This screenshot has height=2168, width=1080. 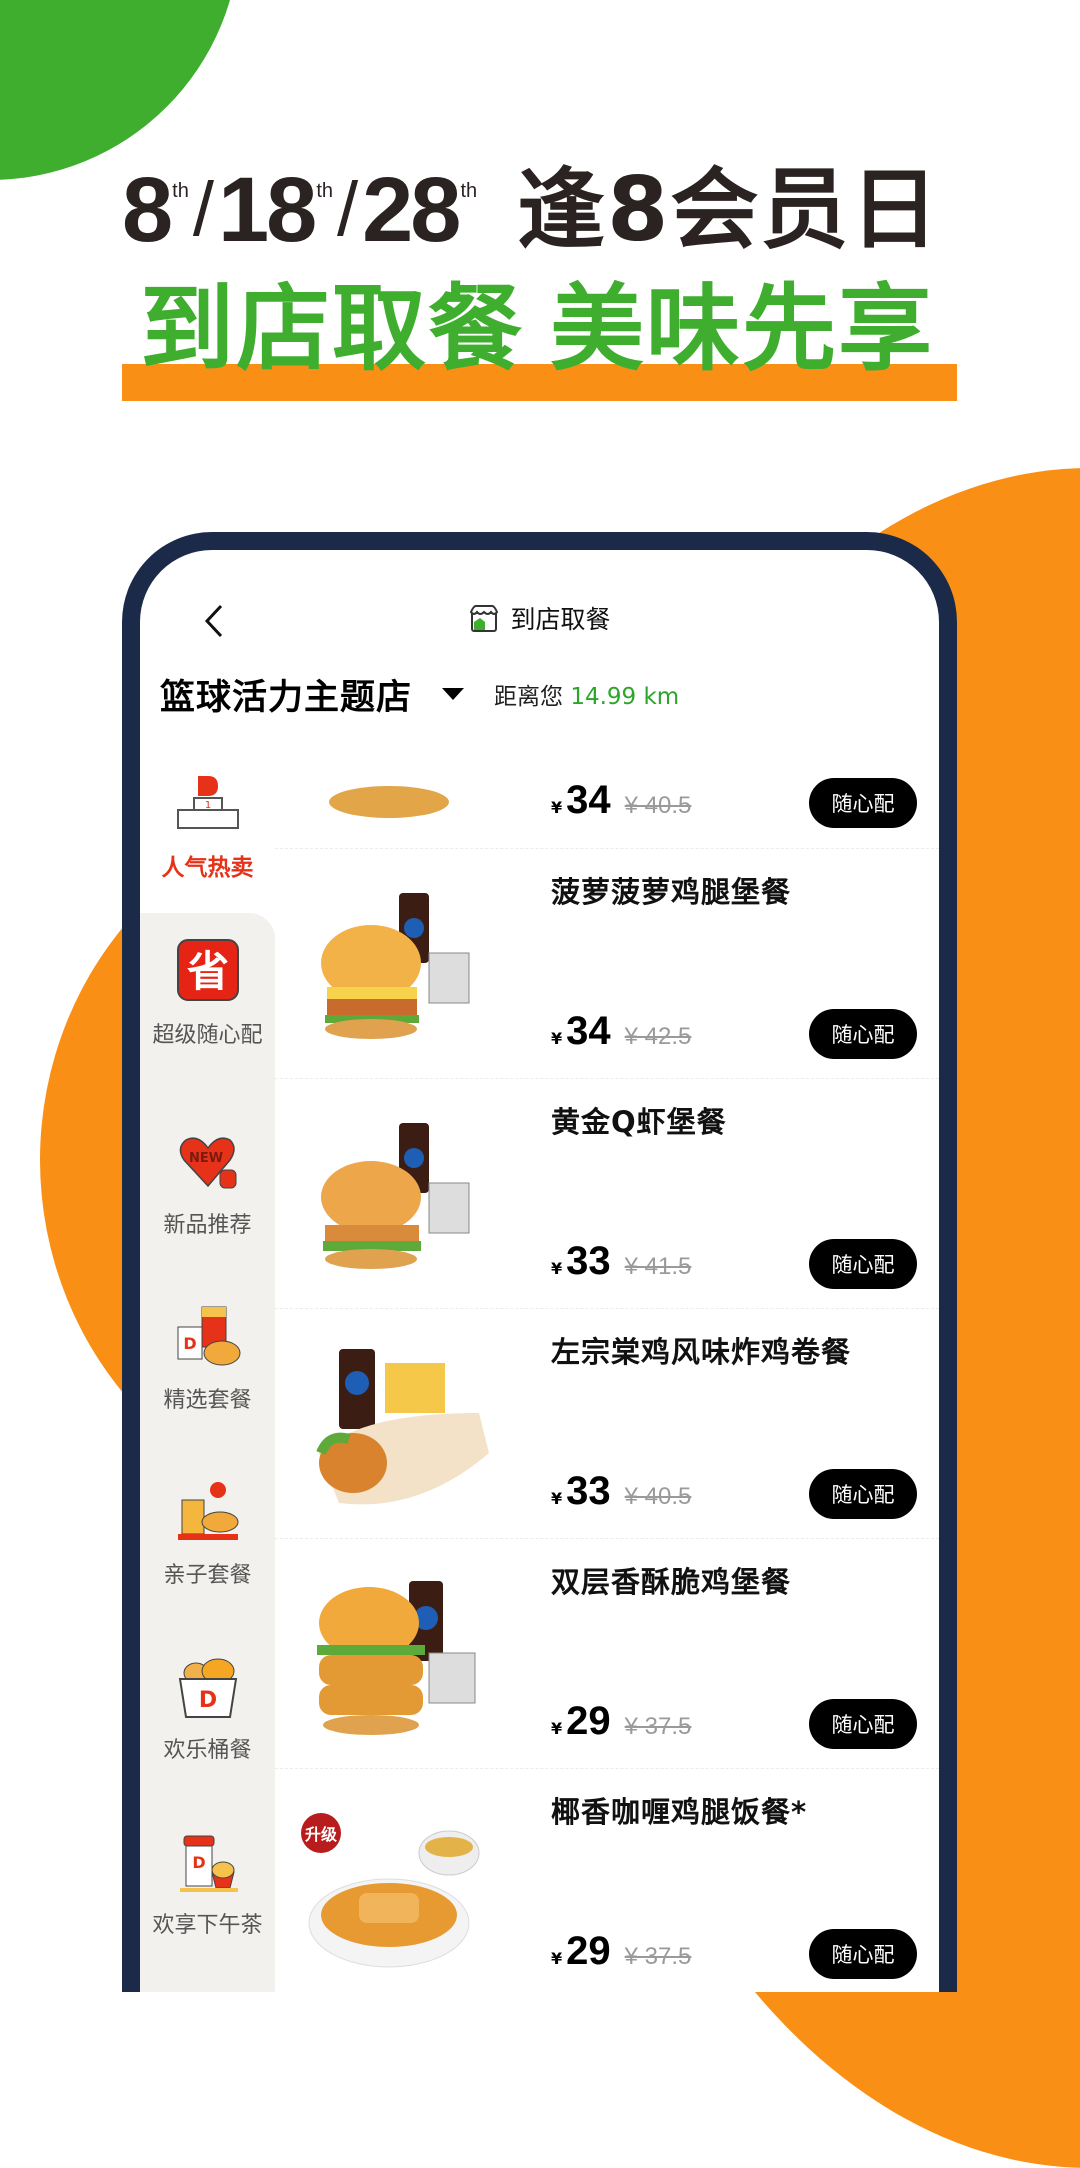 I want to click on product-name: 双层香酥脆鸡堡餐, so click(x=671, y=1580).